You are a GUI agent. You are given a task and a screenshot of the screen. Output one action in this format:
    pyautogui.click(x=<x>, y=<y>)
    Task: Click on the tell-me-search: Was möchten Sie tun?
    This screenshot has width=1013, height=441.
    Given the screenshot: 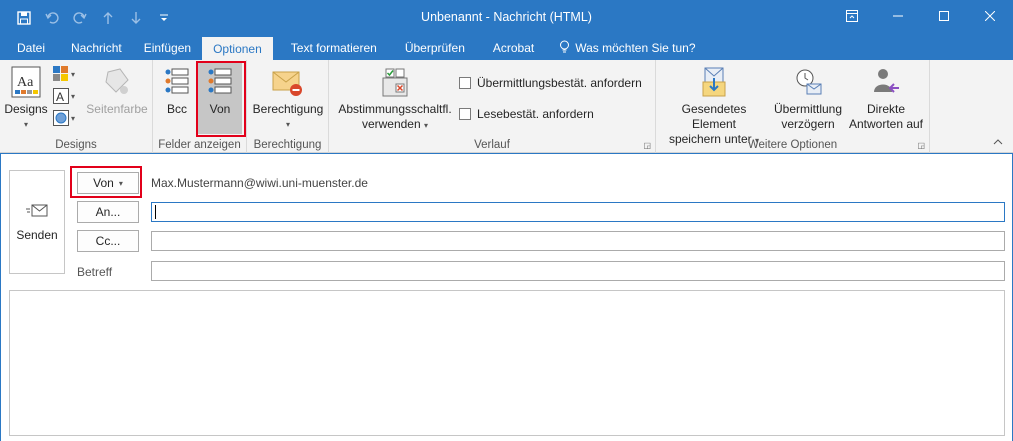 What is the action you would take?
    pyautogui.click(x=625, y=48)
    